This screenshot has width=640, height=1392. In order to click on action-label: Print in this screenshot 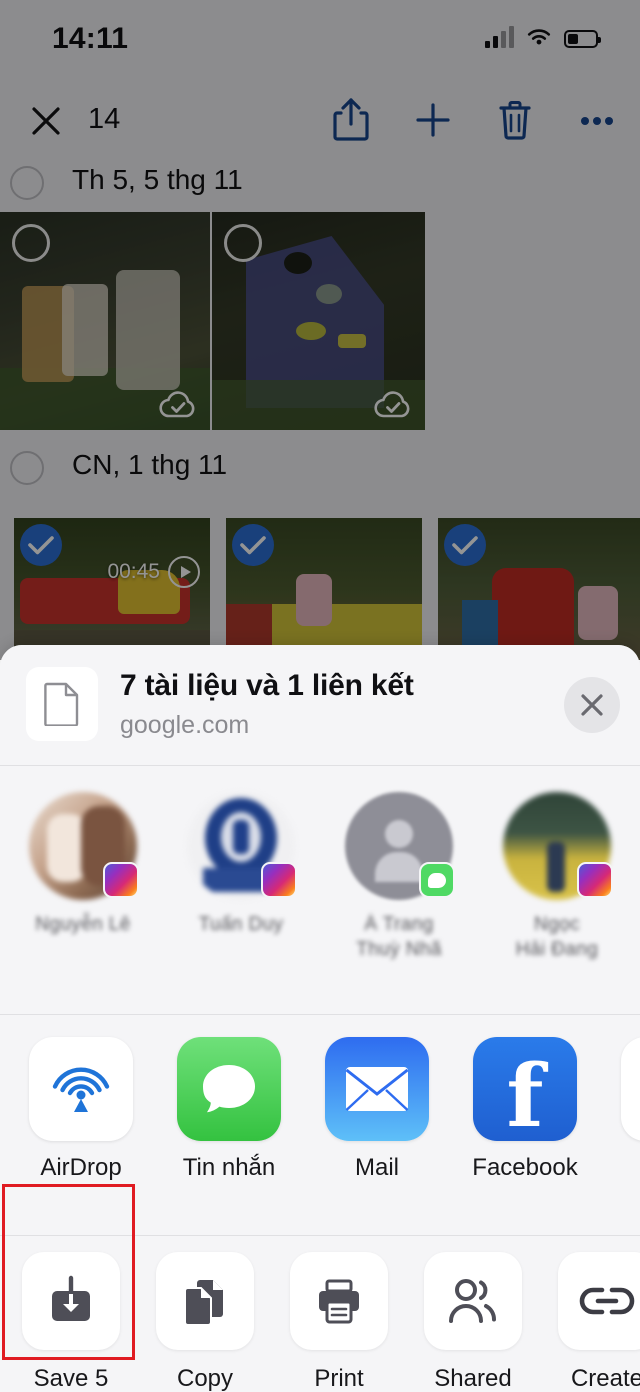, I will do `click(339, 1378)`.